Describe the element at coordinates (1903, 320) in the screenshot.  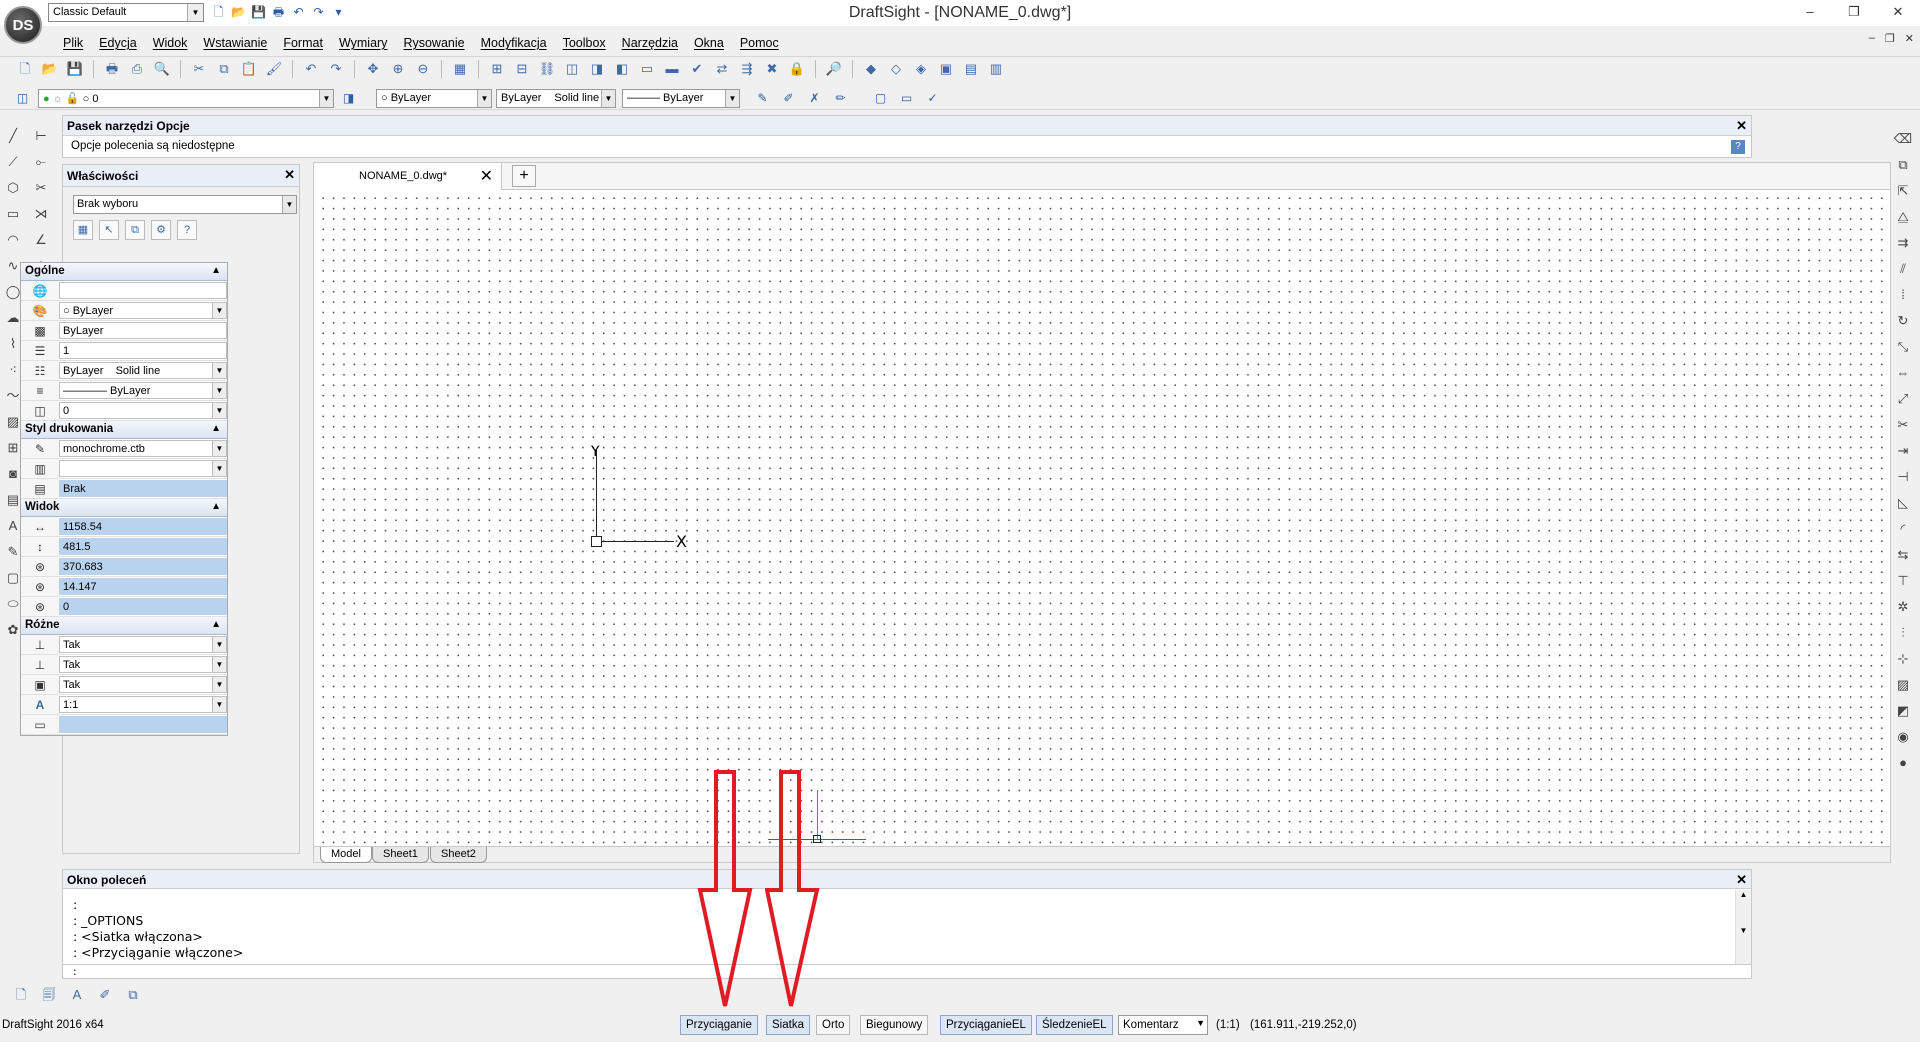
I see `rotate-icon: ↻` at that location.